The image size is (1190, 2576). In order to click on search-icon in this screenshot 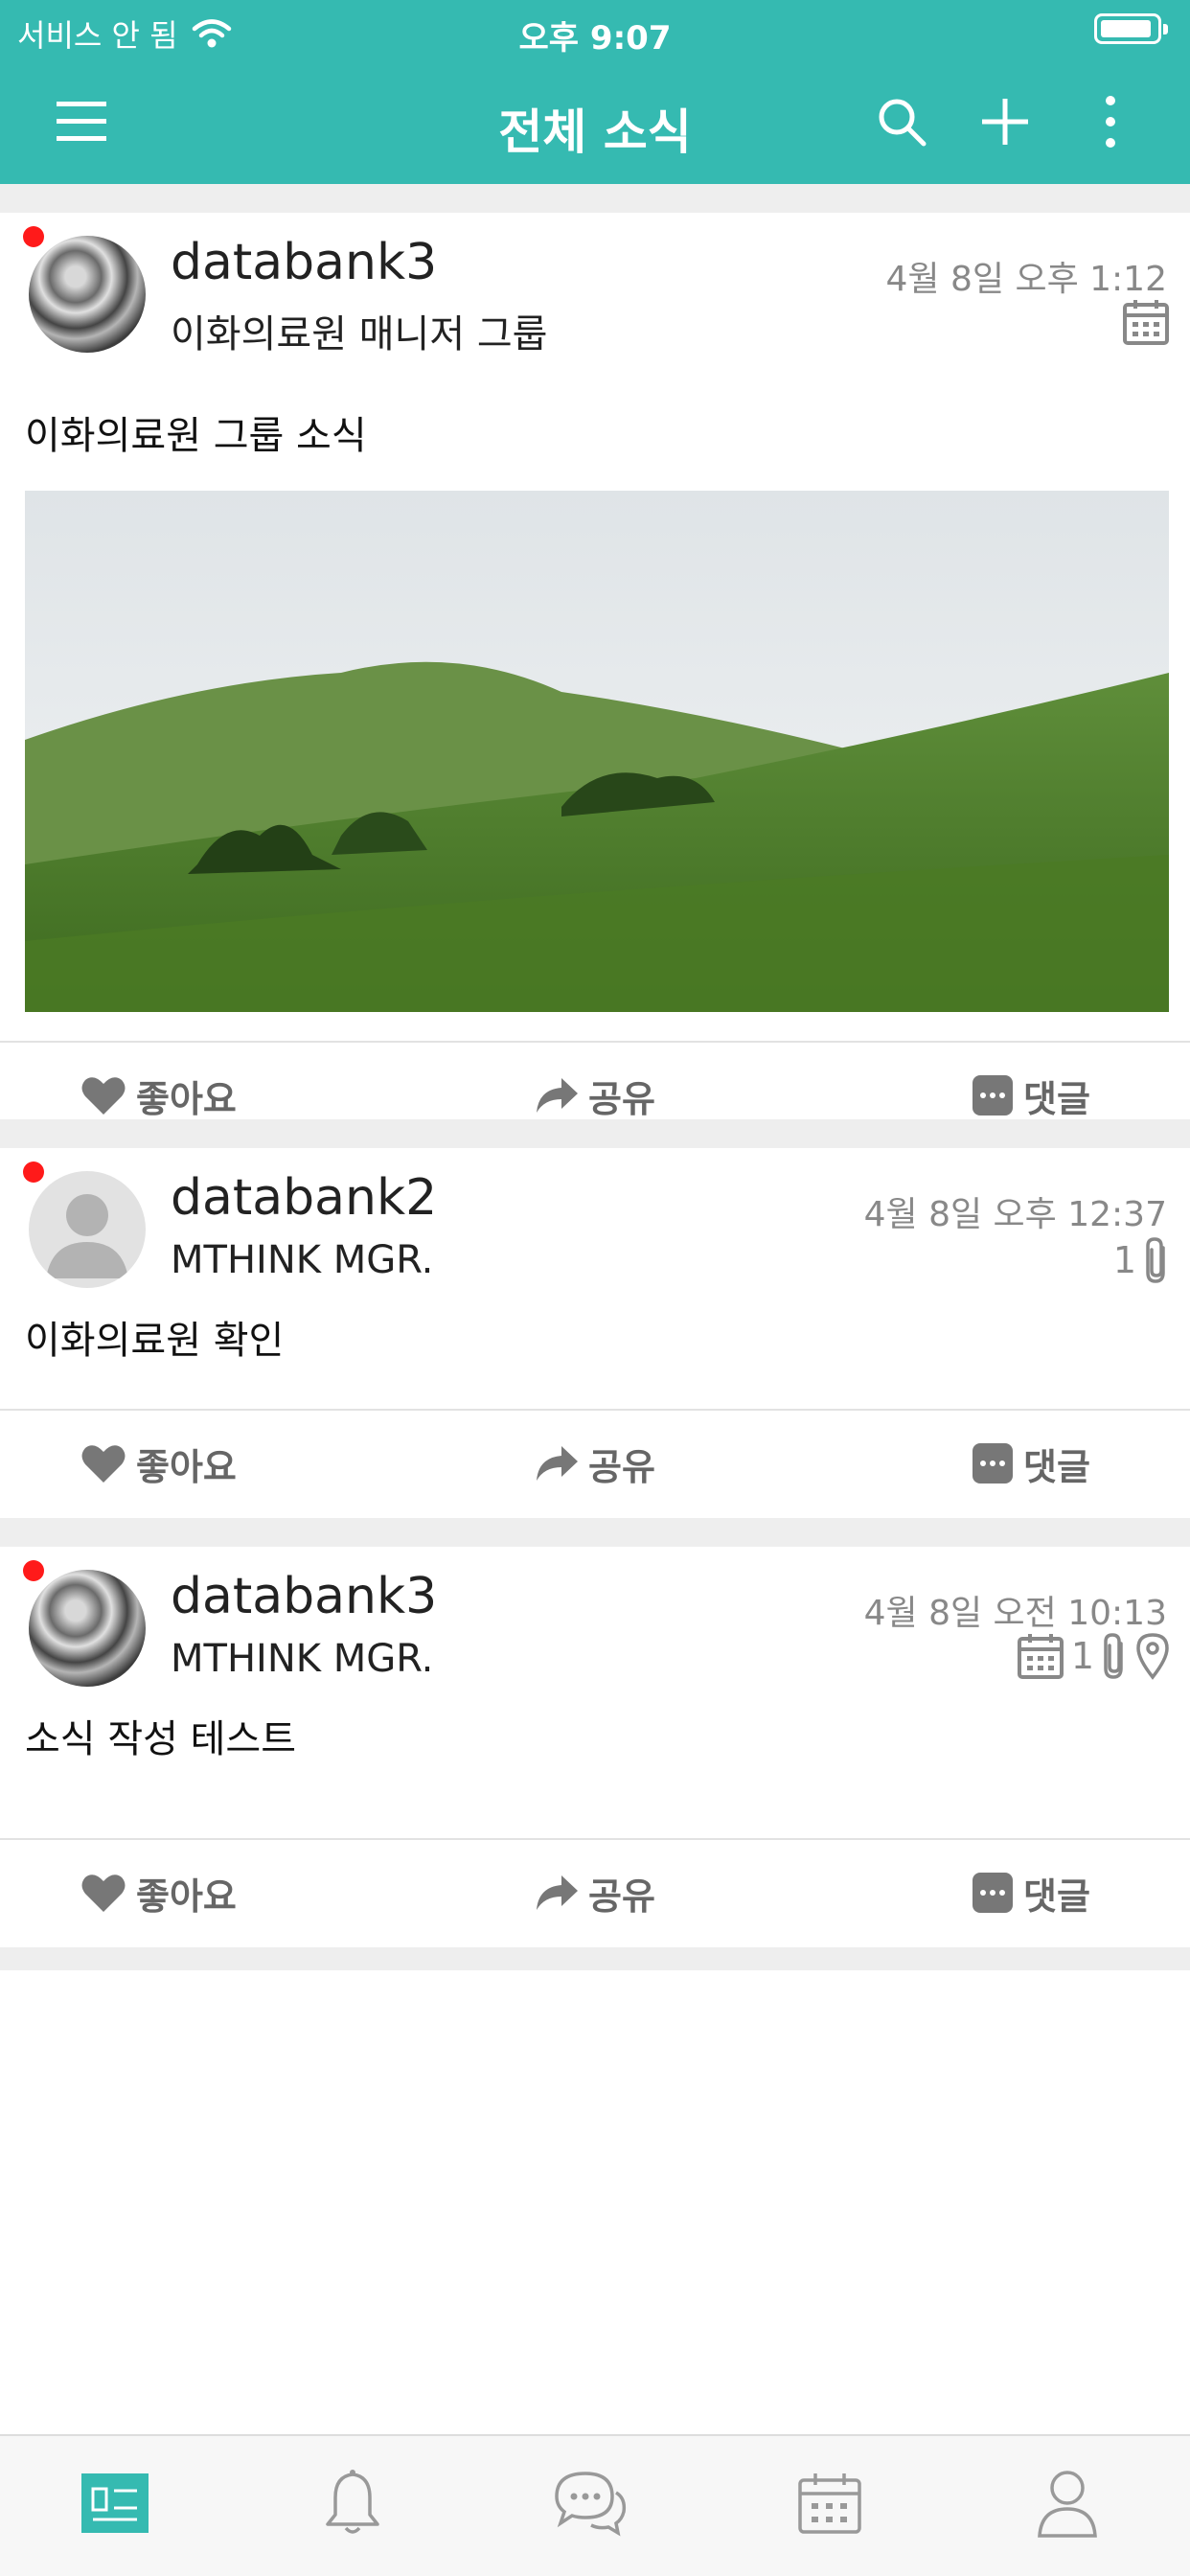, I will do `click(902, 121)`.